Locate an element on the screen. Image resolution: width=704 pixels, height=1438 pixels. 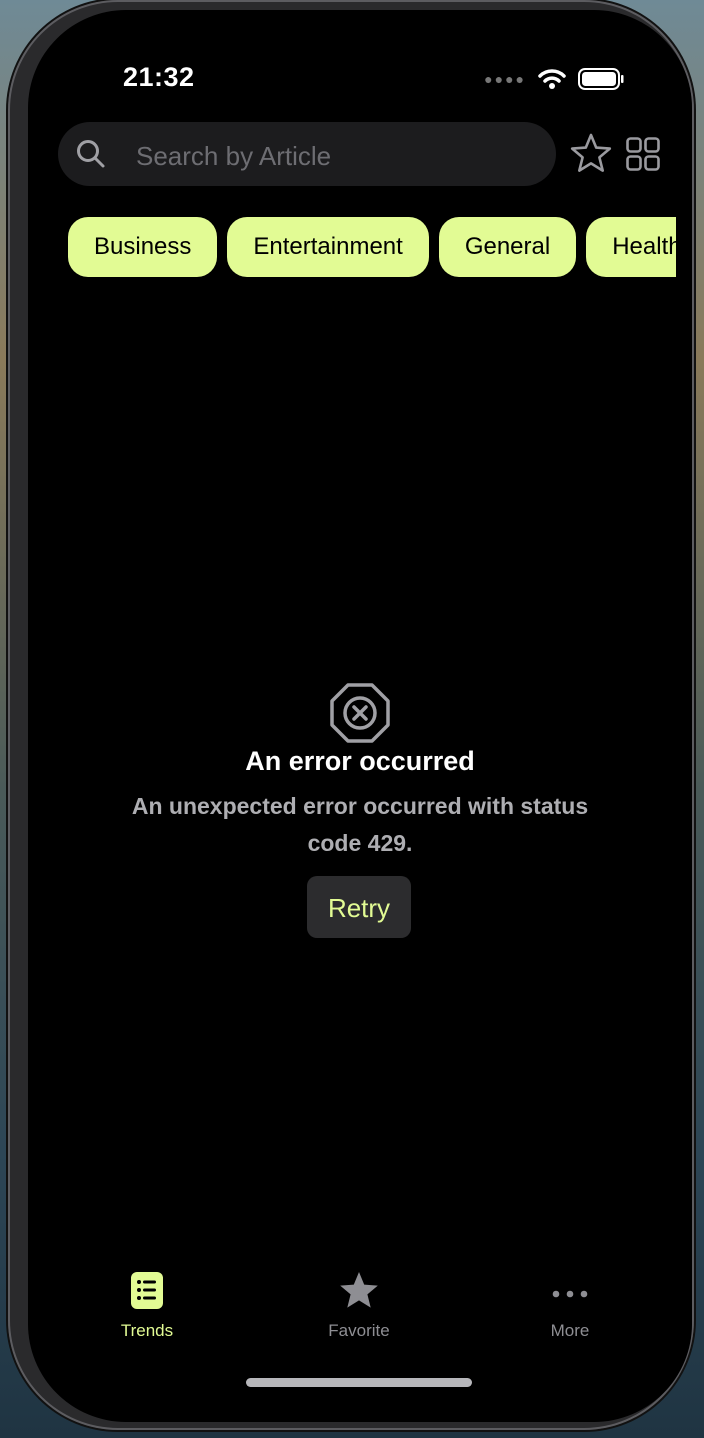
status-time: 21:32 is located at coordinates (159, 77).